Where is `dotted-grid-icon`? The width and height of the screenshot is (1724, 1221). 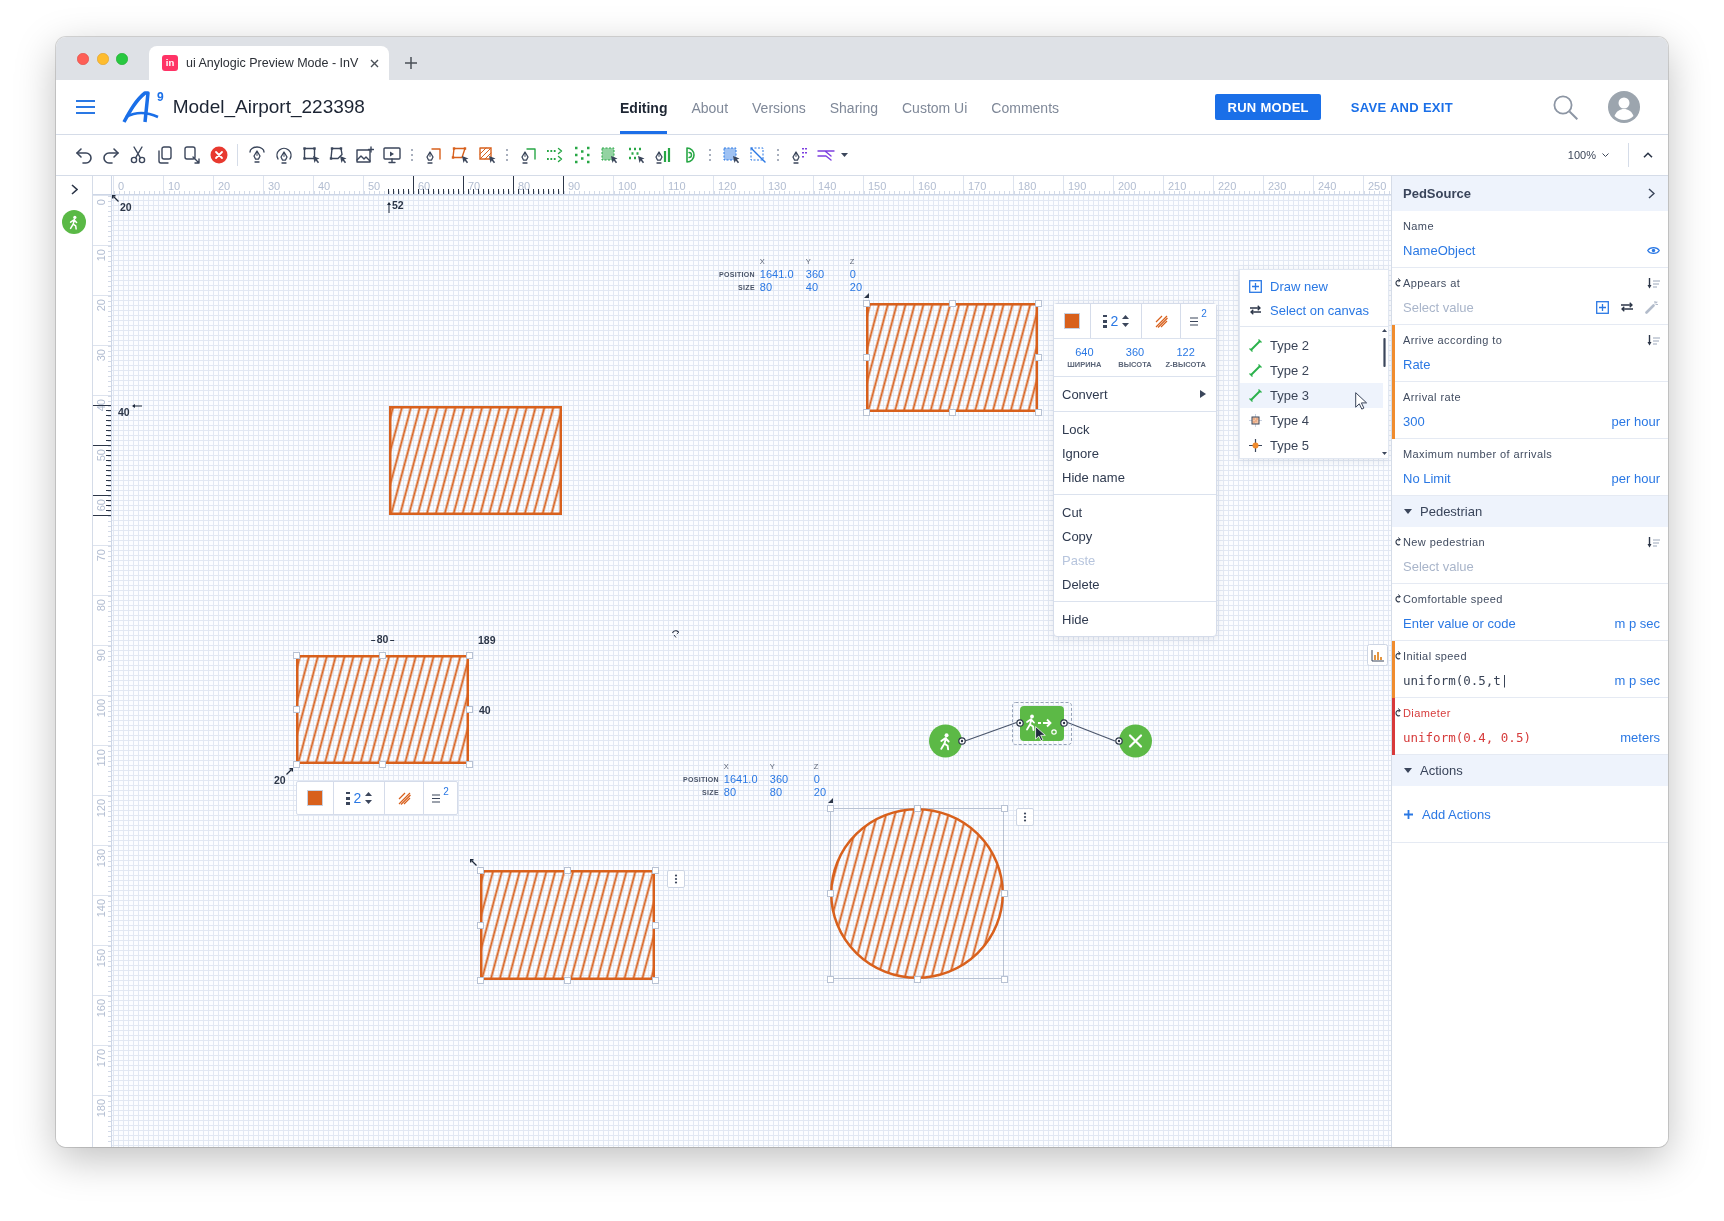
dotted-grid-icon is located at coordinates (581, 155).